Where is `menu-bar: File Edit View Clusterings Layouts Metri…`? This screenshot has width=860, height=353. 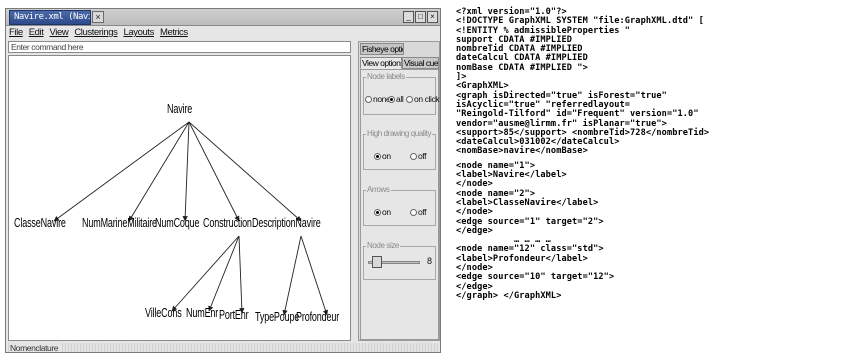 menu-bar: File Edit View Clusterings Layouts Metri… is located at coordinates (223, 32).